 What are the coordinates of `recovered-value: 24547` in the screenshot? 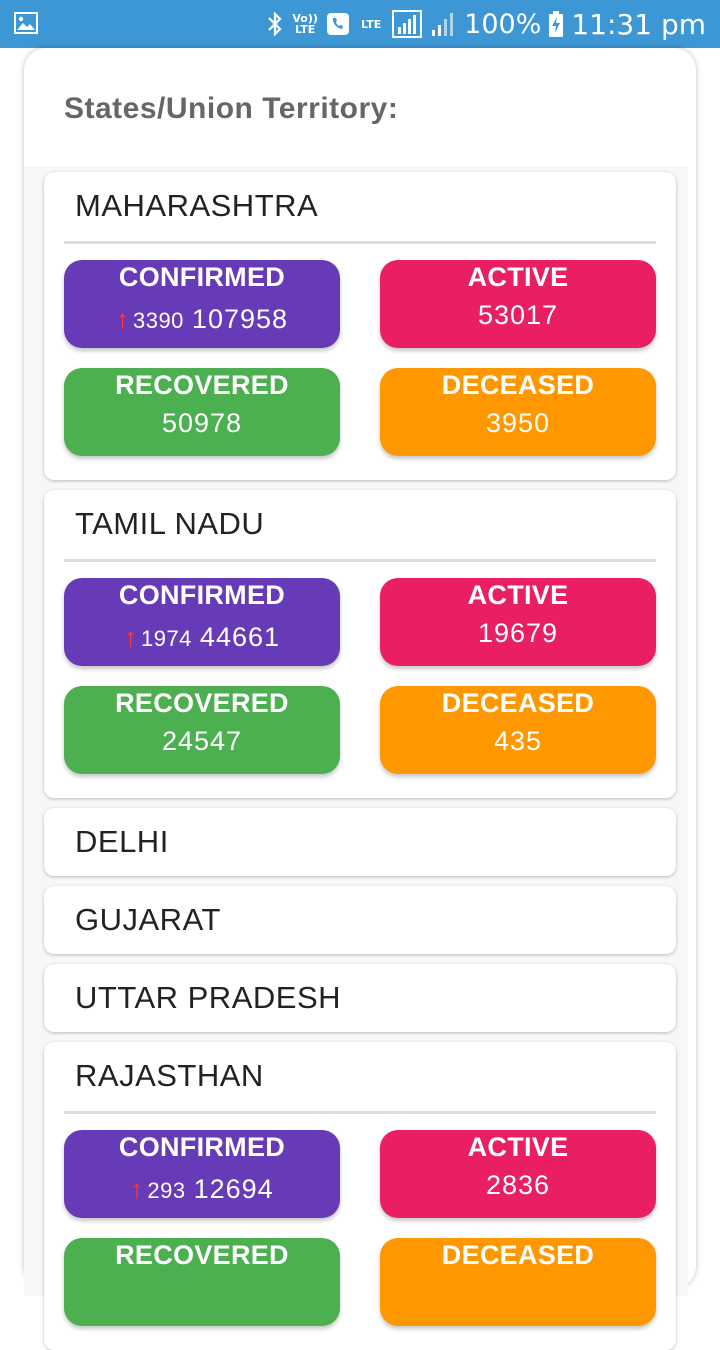 It's located at (202, 741).